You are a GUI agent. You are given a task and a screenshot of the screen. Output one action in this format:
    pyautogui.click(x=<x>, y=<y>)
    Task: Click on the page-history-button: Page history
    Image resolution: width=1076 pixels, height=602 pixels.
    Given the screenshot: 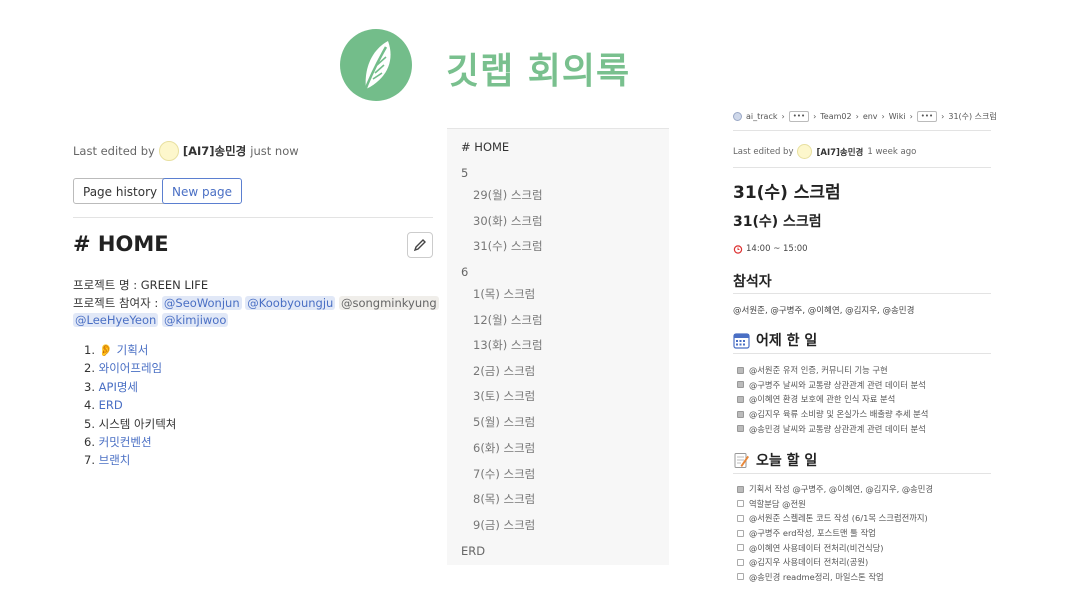 What is the action you would take?
    pyautogui.click(x=120, y=191)
    